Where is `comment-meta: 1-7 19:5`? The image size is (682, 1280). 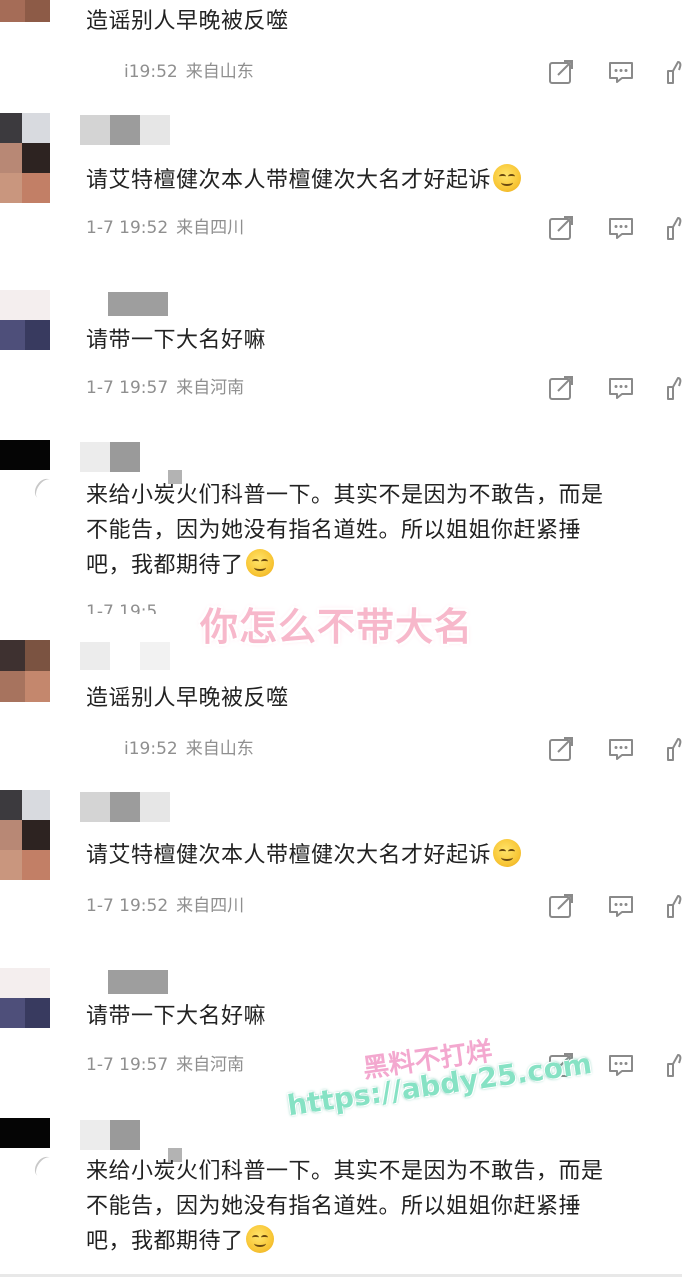
comment-meta: 1-7 19:5 is located at coordinates (125, 607).